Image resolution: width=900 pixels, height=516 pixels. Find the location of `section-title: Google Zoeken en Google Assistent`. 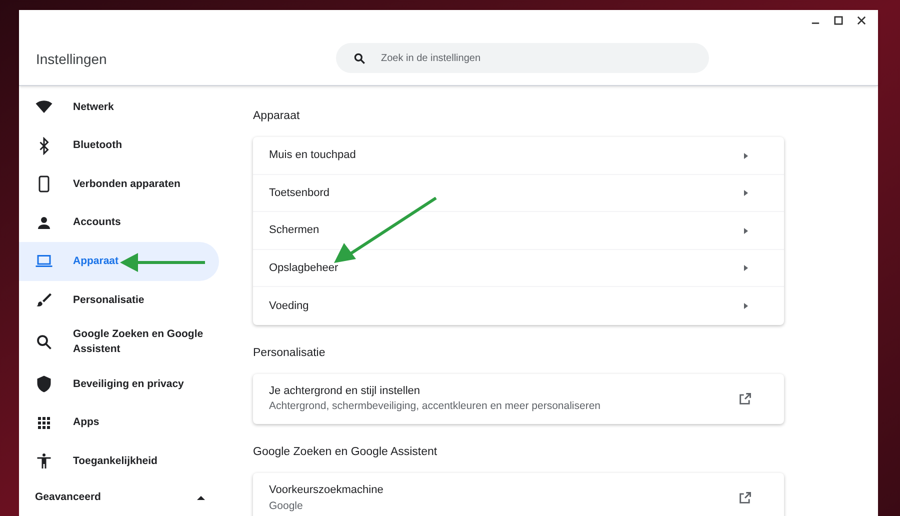

section-title: Google Zoeken en Google Assistent is located at coordinates (345, 452).